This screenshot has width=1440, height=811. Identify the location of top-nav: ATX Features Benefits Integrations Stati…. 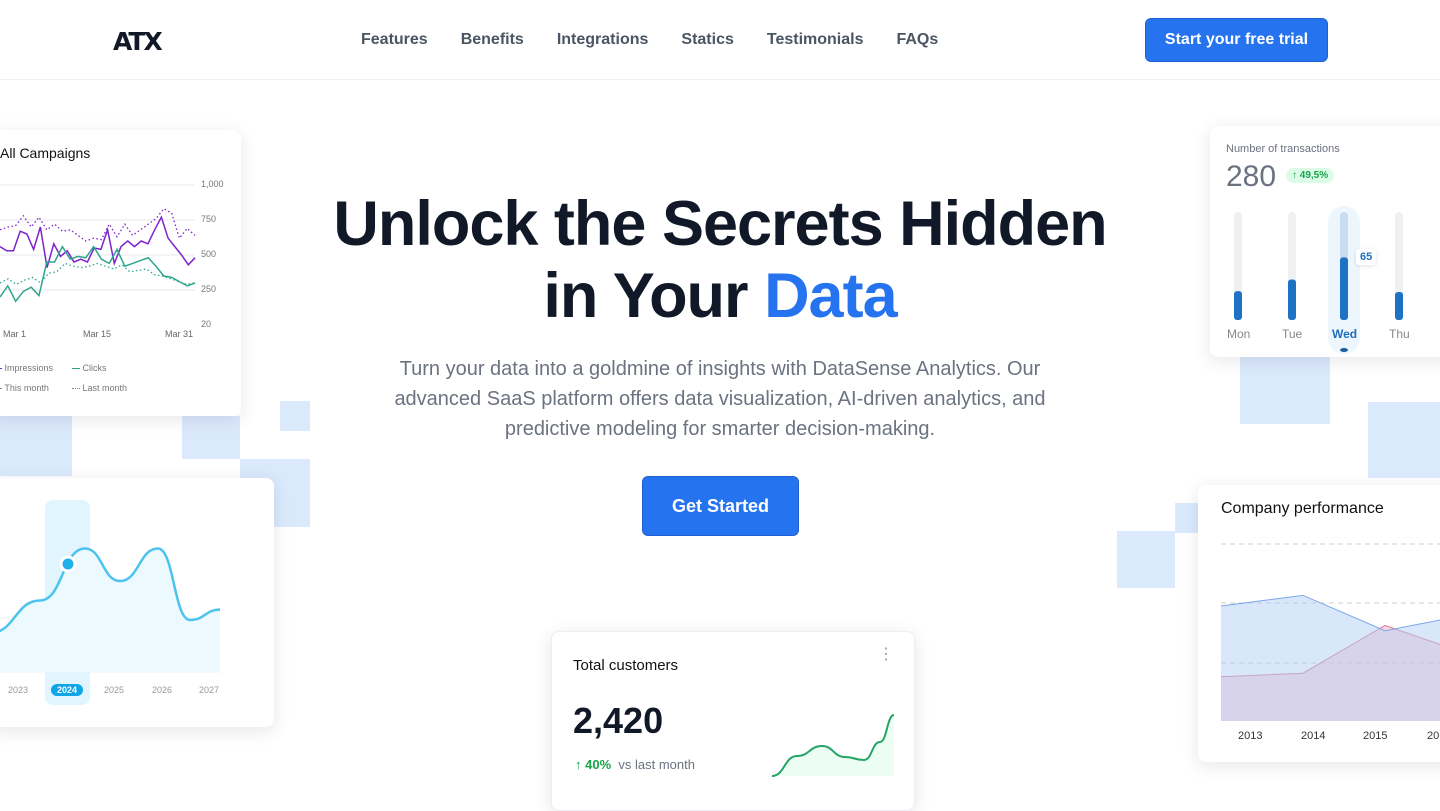
(720, 40).